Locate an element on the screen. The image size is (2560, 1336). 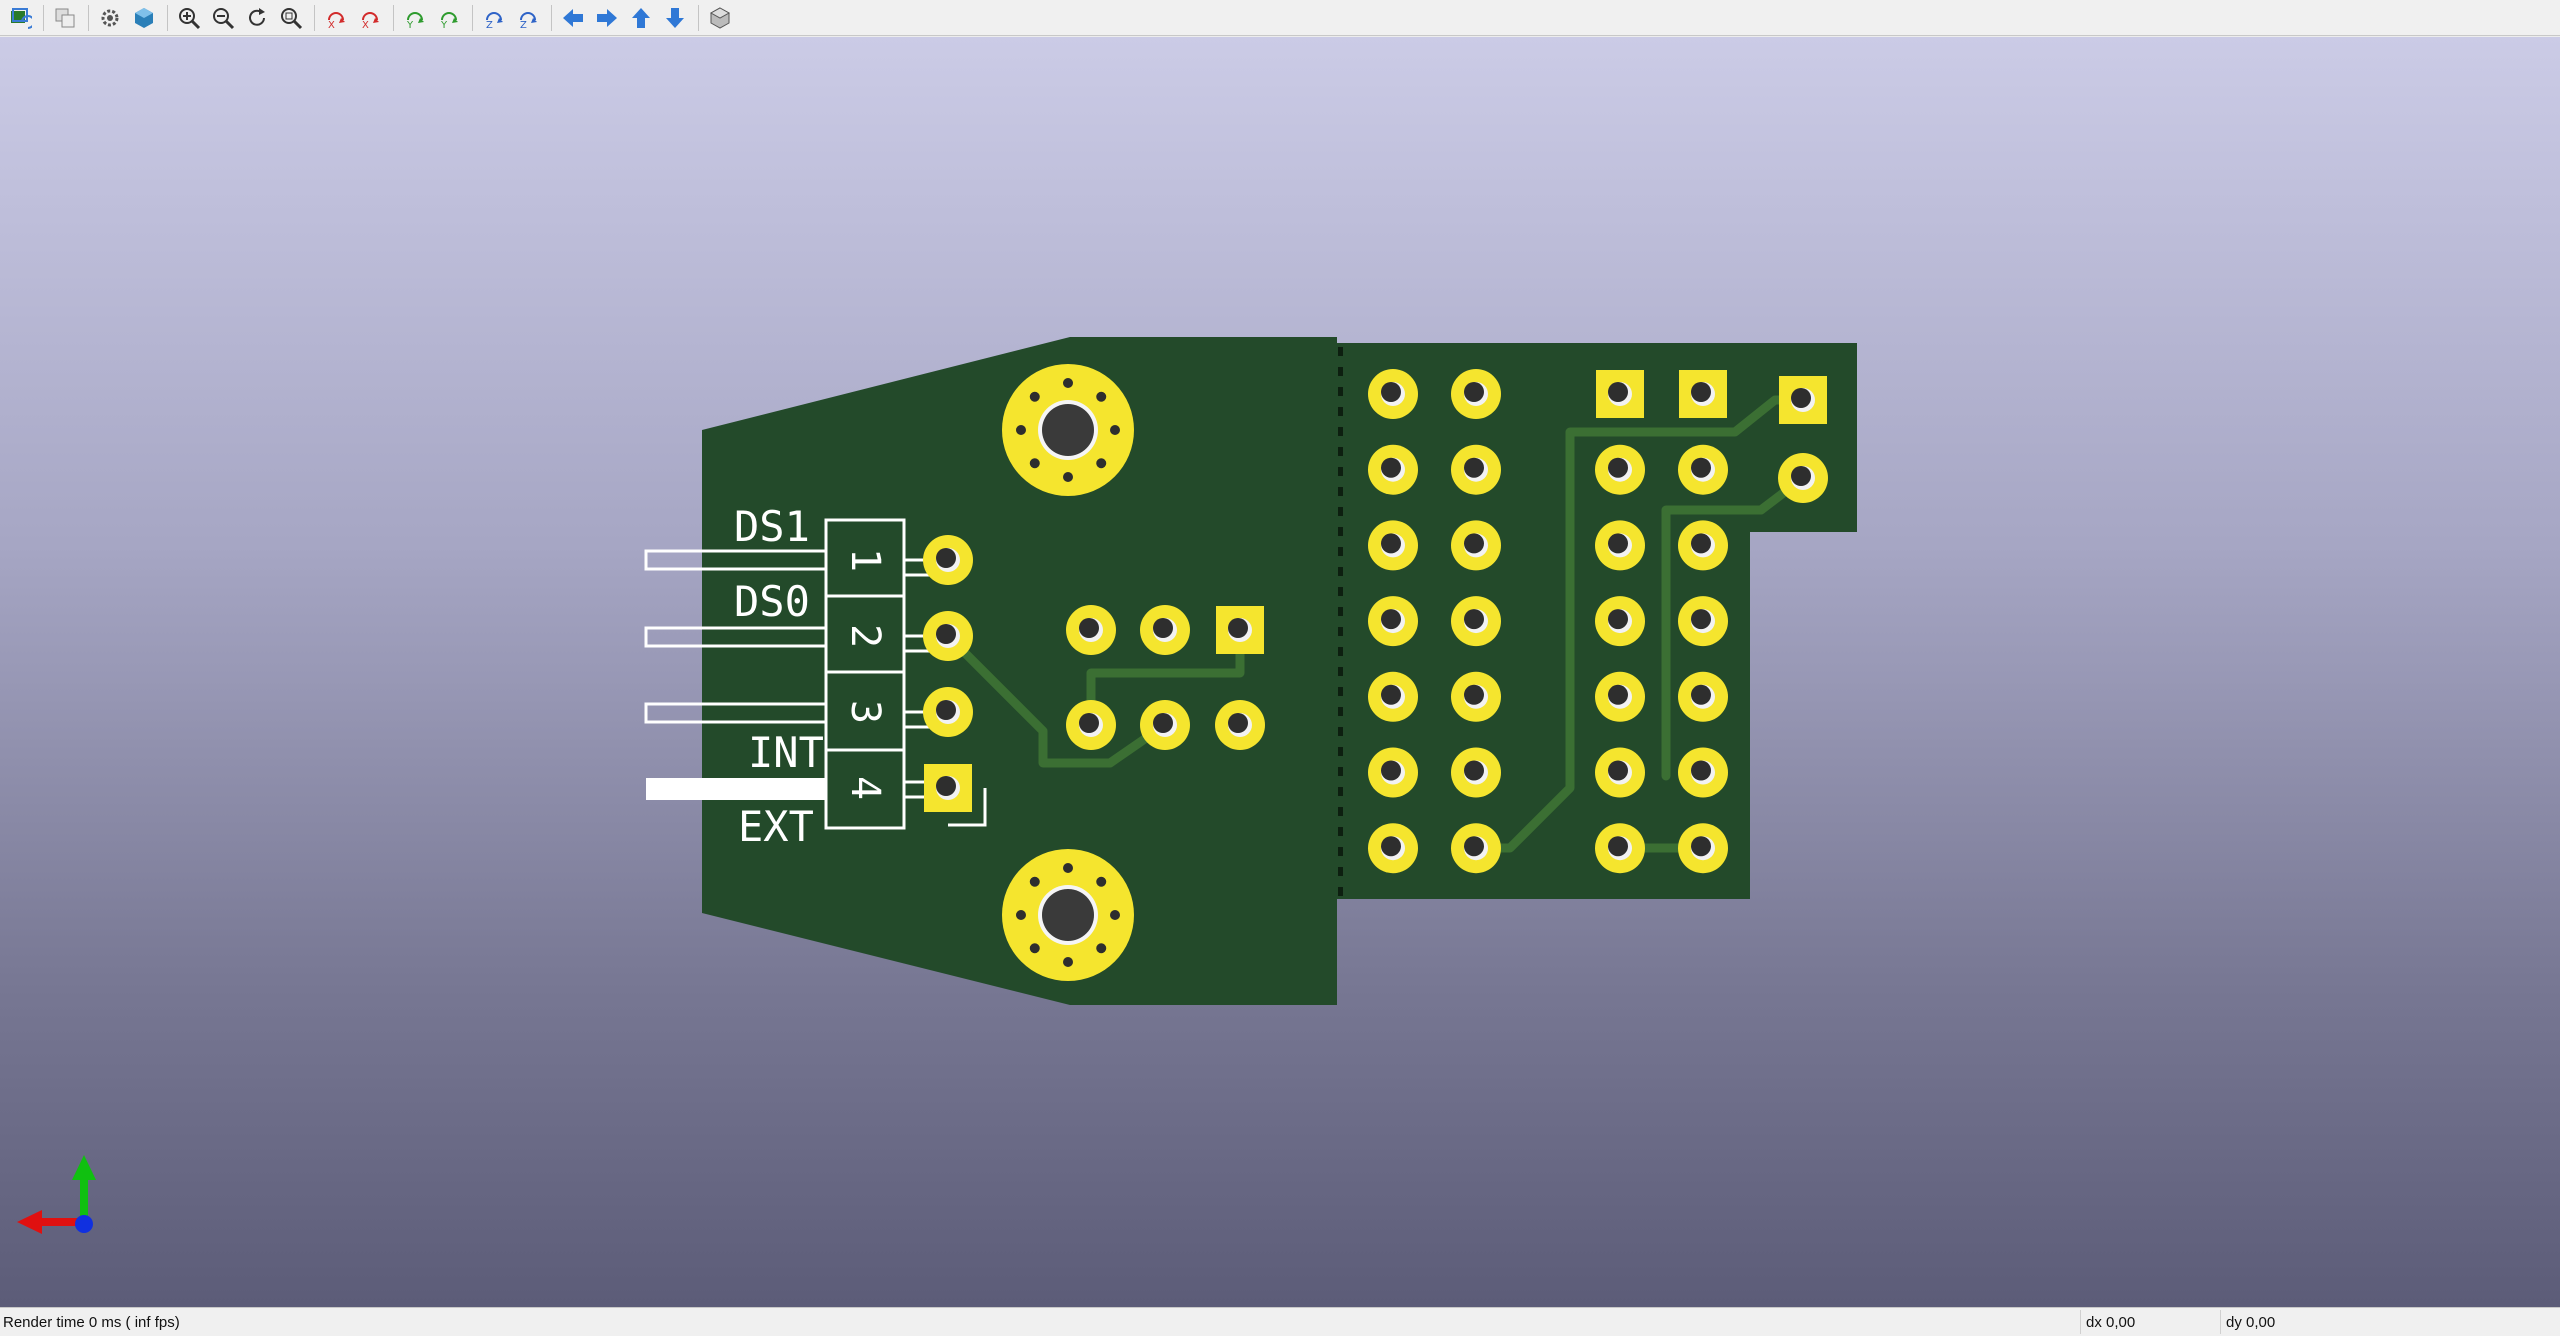
orthographic-button is located at coordinates (720, 18).